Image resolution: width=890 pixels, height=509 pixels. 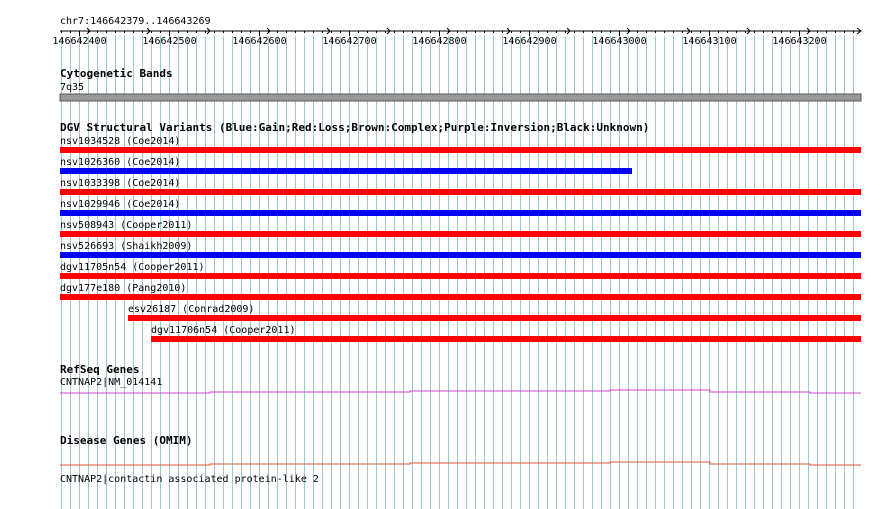 What do you see at coordinates (126, 246) in the screenshot?
I see `dgv-variant-label: nsv526693 (Shaikh2009)` at bounding box center [126, 246].